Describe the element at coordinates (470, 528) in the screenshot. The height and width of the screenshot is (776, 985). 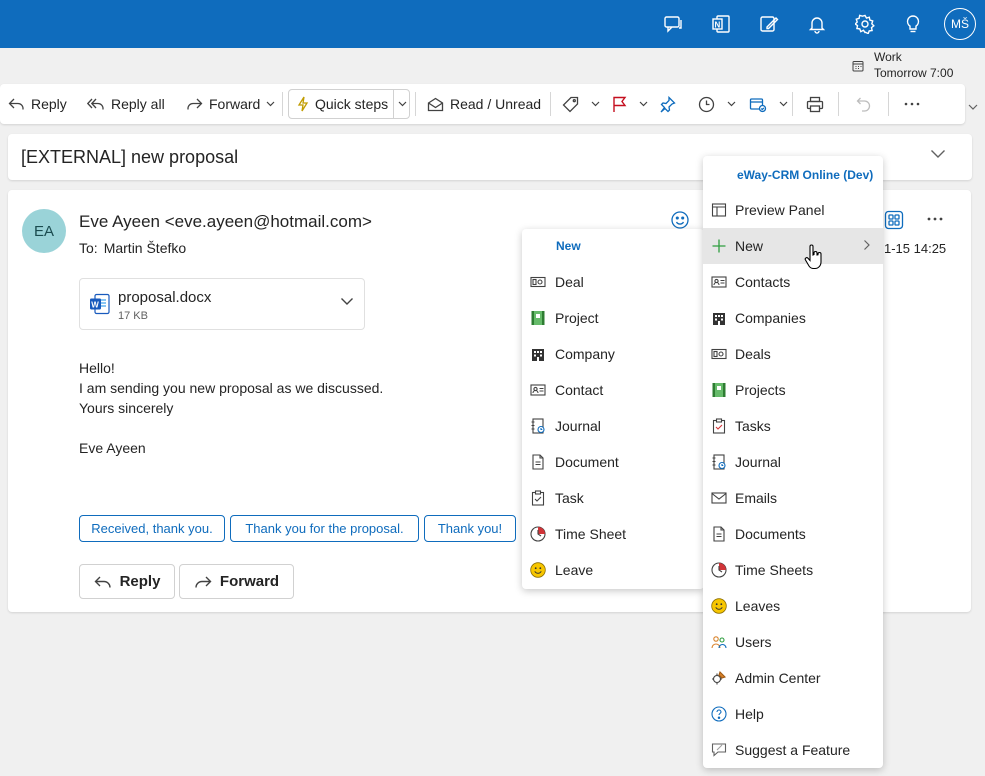
I see `suggested-reply: Thank you!` at that location.